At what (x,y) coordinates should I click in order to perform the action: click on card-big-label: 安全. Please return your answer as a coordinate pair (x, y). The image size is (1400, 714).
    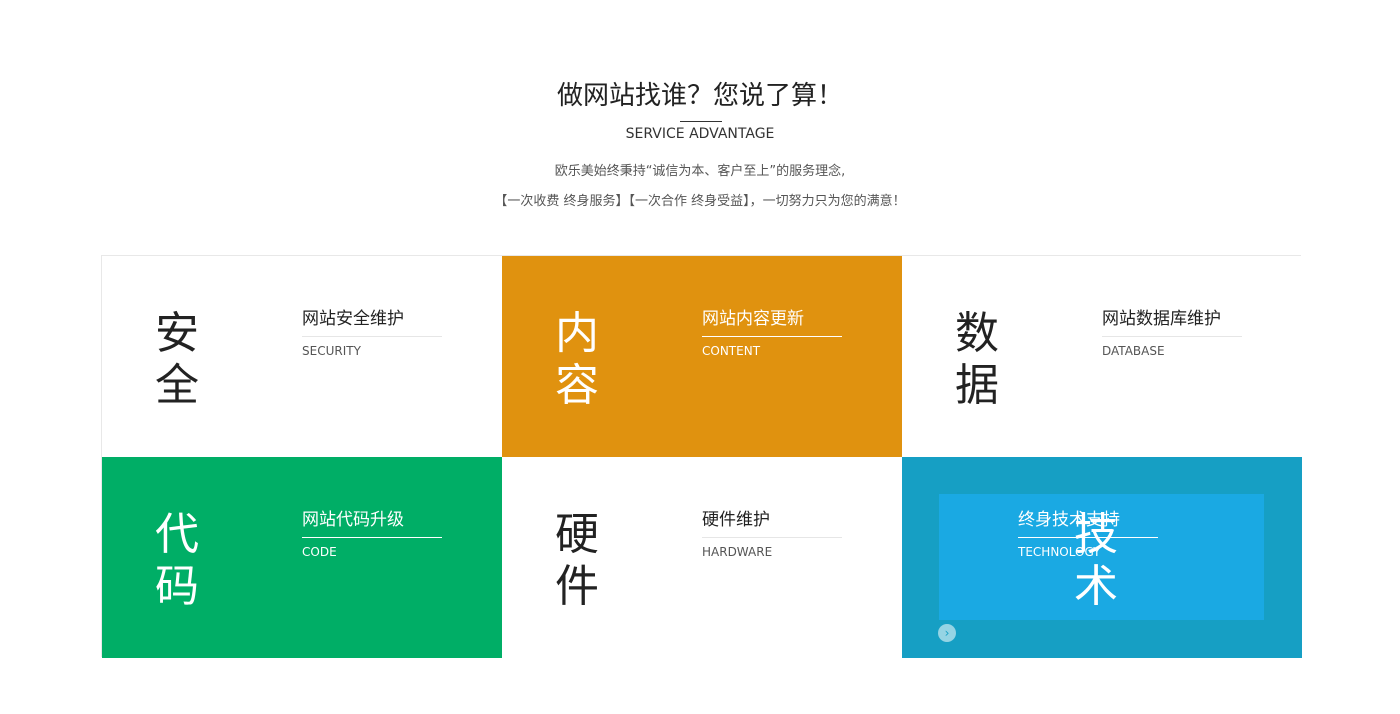
    Looking at the image, I should click on (177, 359).